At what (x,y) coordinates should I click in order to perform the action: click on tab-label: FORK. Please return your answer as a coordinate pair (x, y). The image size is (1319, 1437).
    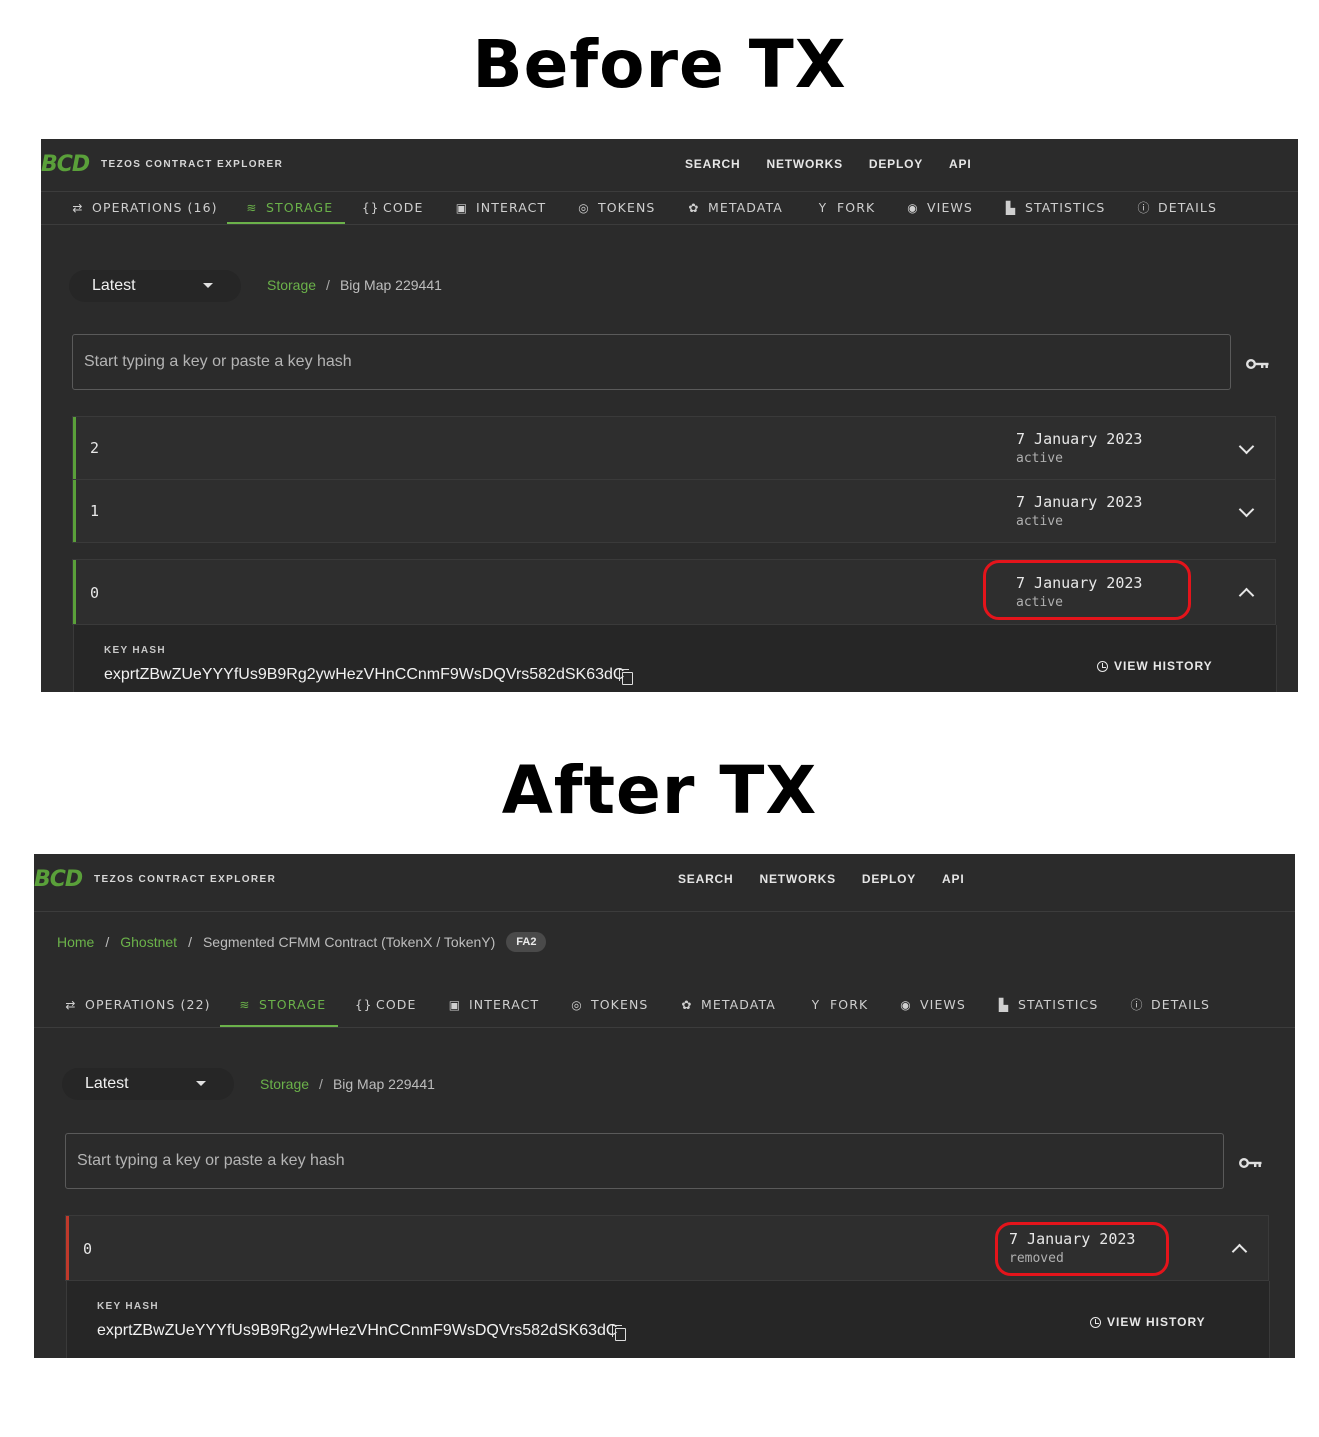
    Looking at the image, I should click on (856, 207).